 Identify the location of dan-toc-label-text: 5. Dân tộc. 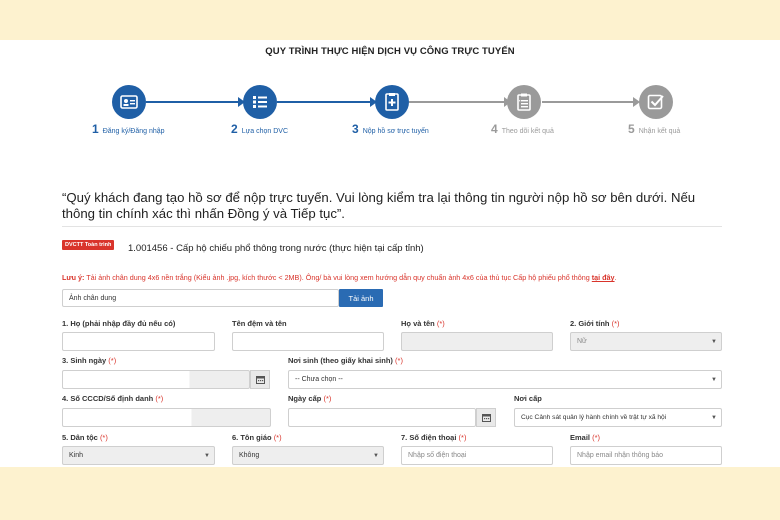
(80, 437).